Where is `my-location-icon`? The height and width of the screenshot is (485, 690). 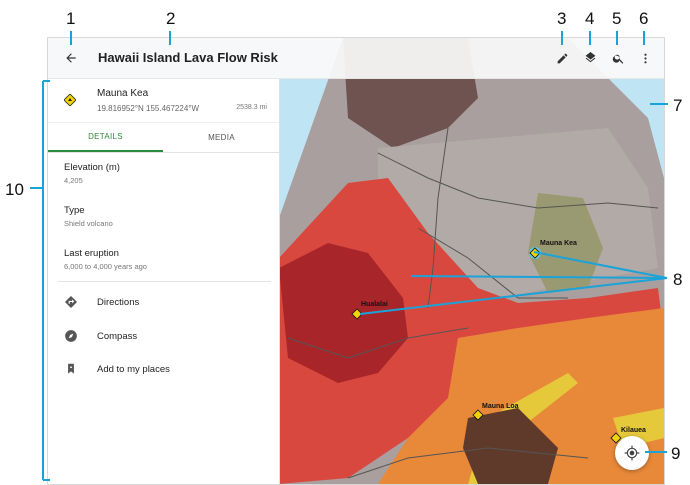 my-location-icon is located at coordinates (632, 453).